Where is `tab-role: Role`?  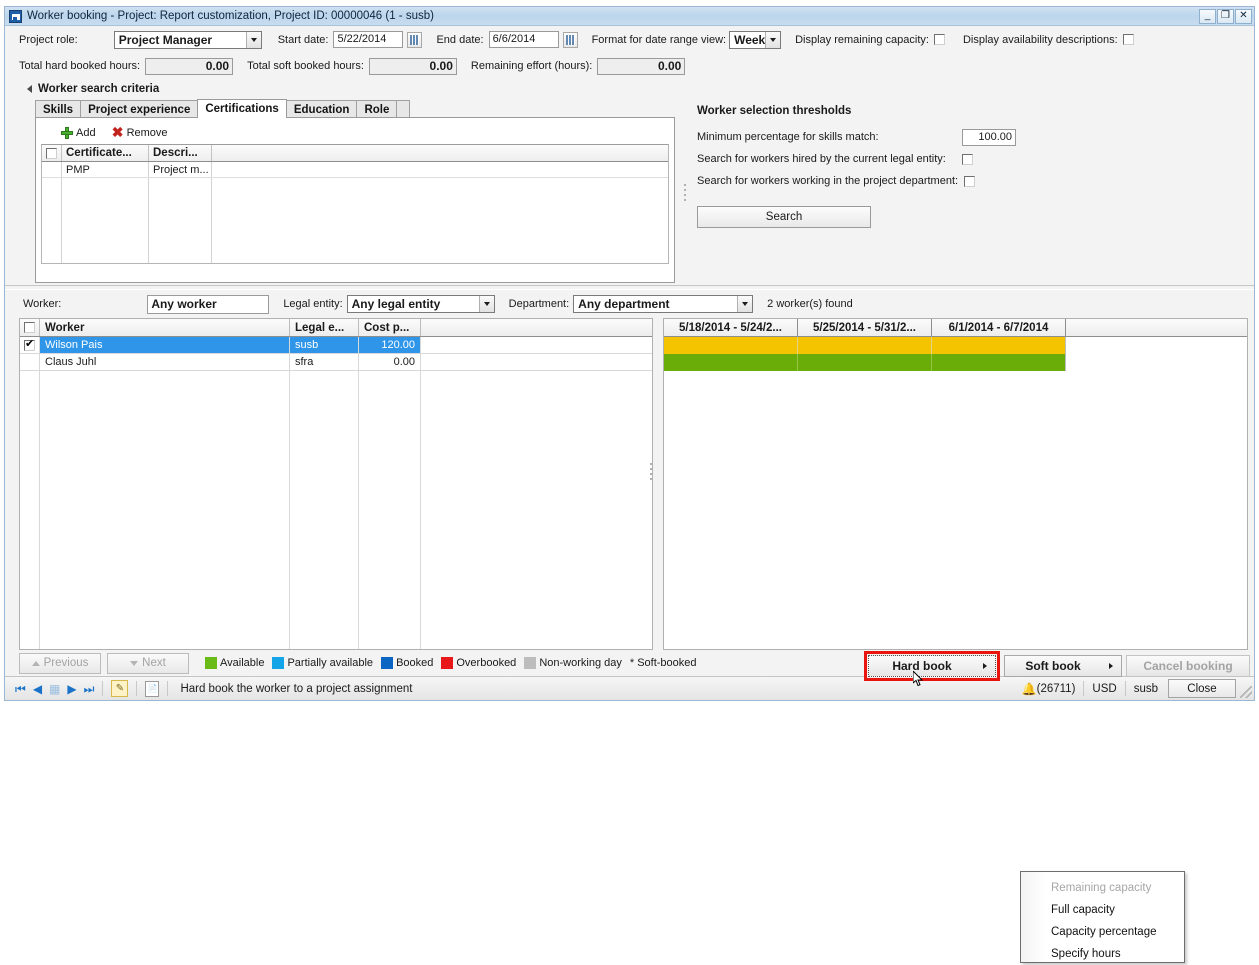
tab-role: Role is located at coordinates (377, 109).